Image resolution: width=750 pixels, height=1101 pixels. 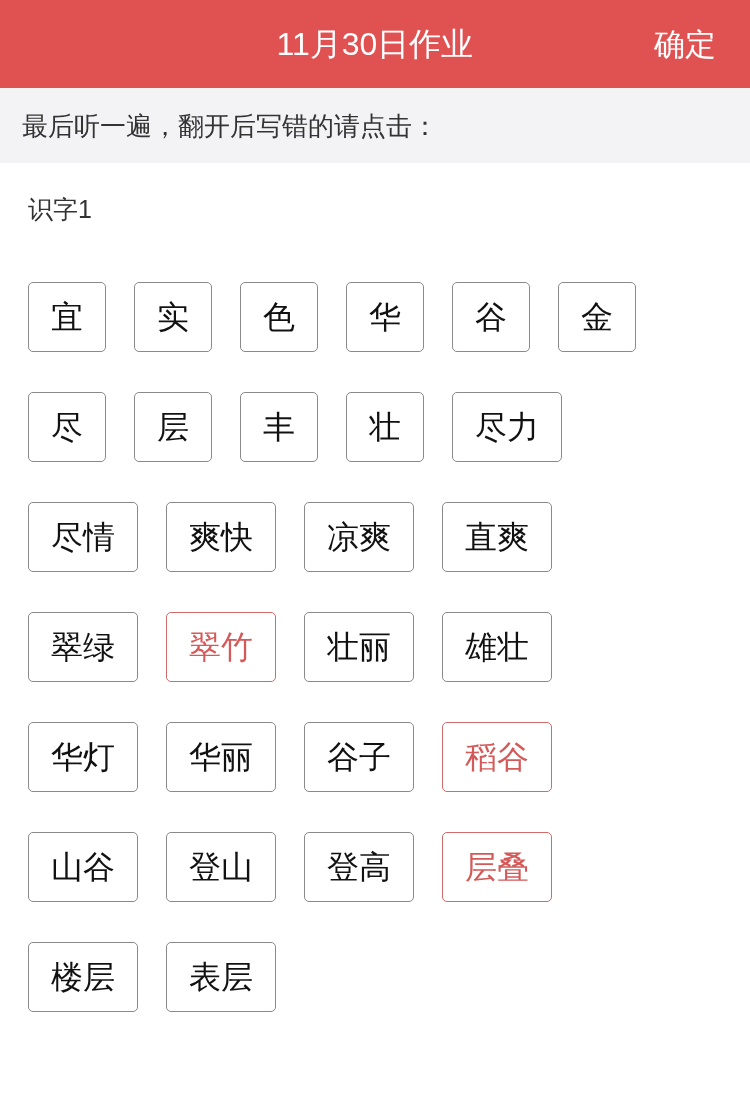 What do you see at coordinates (491, 317) in the screenshot?
I see `word-tile: 谷` at bounding box center [491, 317].